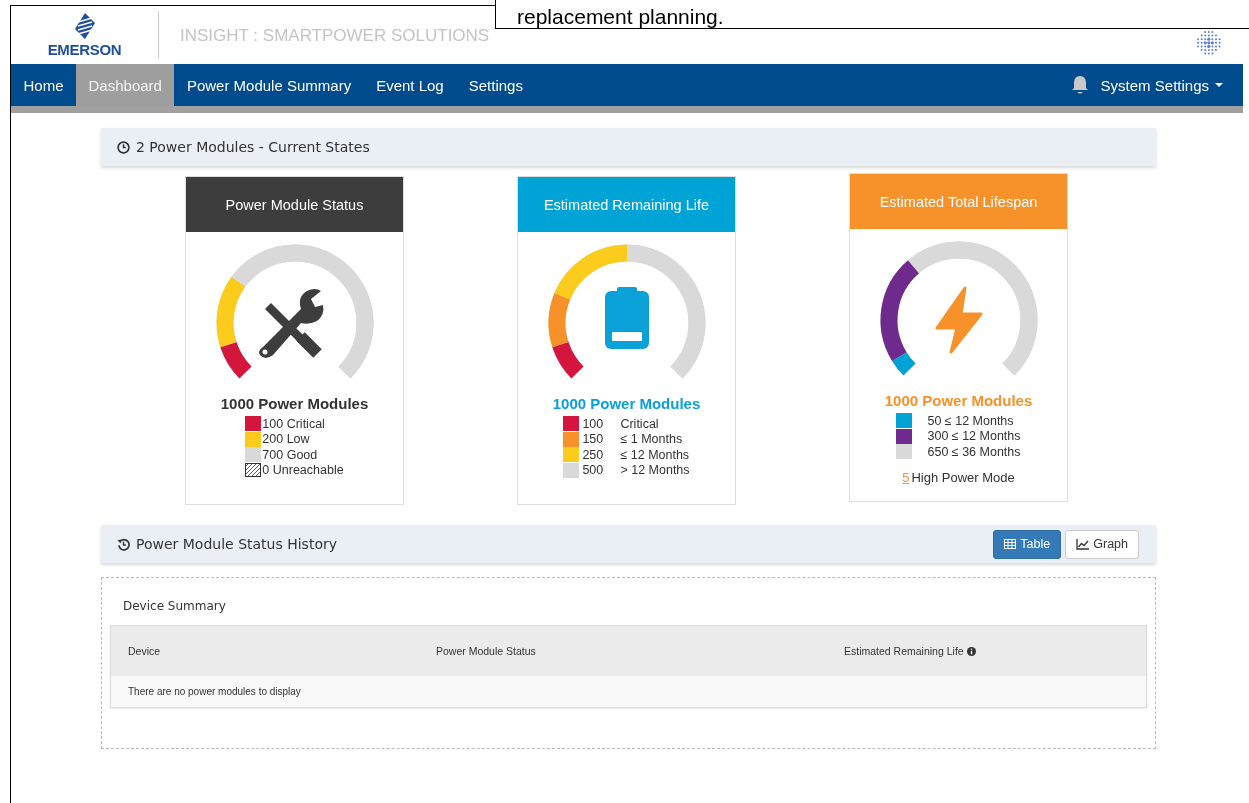  I want to click on legend-count: 500, so click(593, 470).